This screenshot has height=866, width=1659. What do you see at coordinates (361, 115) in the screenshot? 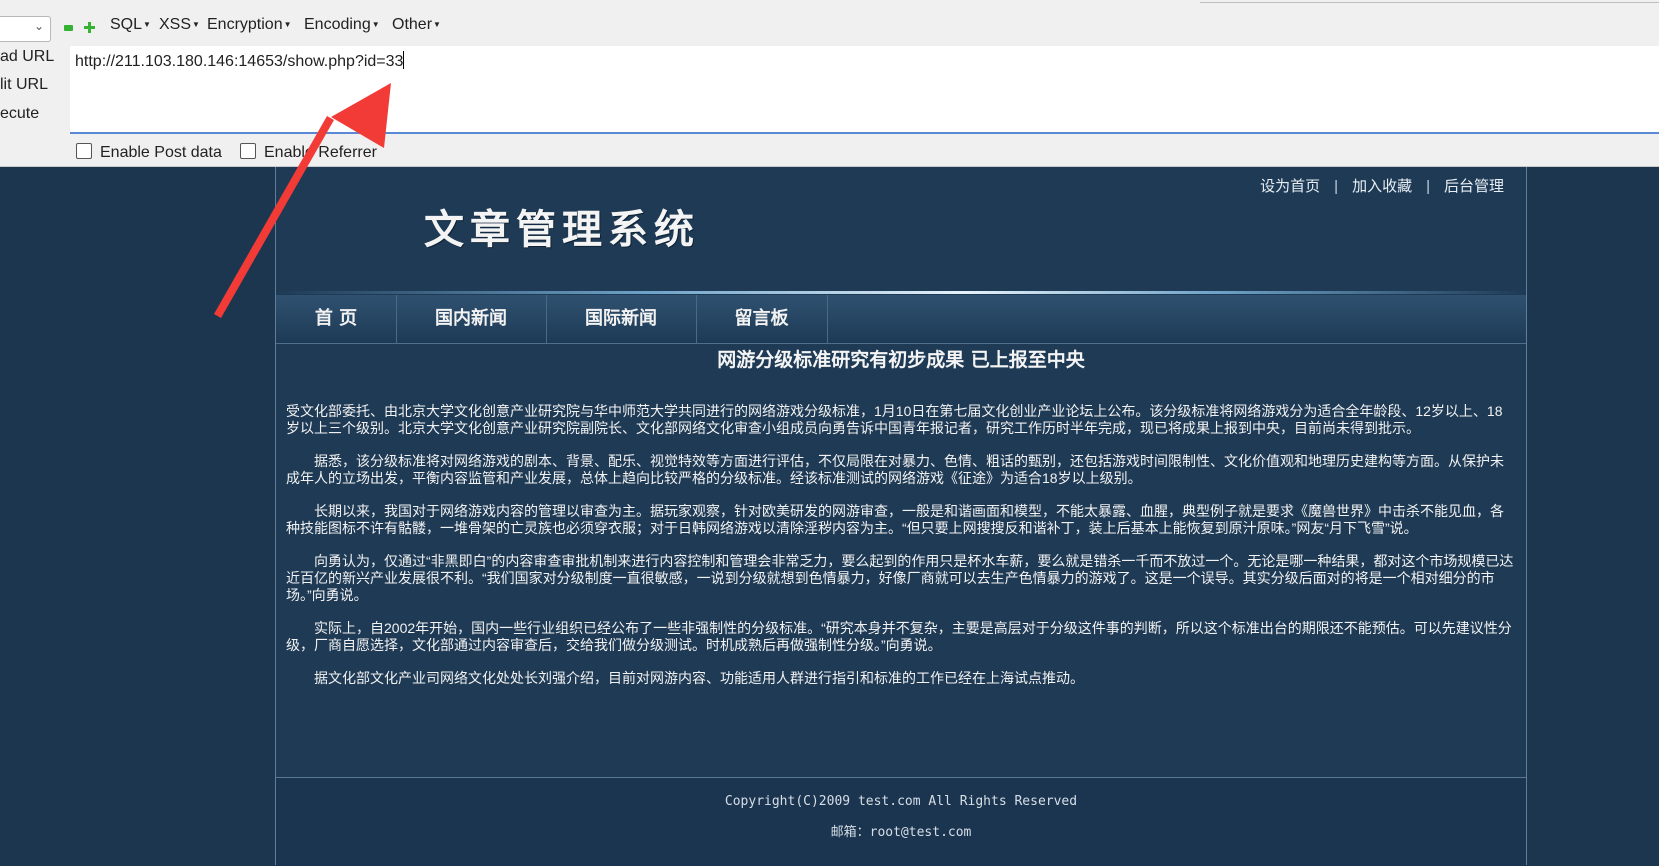
I see `arrow-head` at bounding box center [361, 115].